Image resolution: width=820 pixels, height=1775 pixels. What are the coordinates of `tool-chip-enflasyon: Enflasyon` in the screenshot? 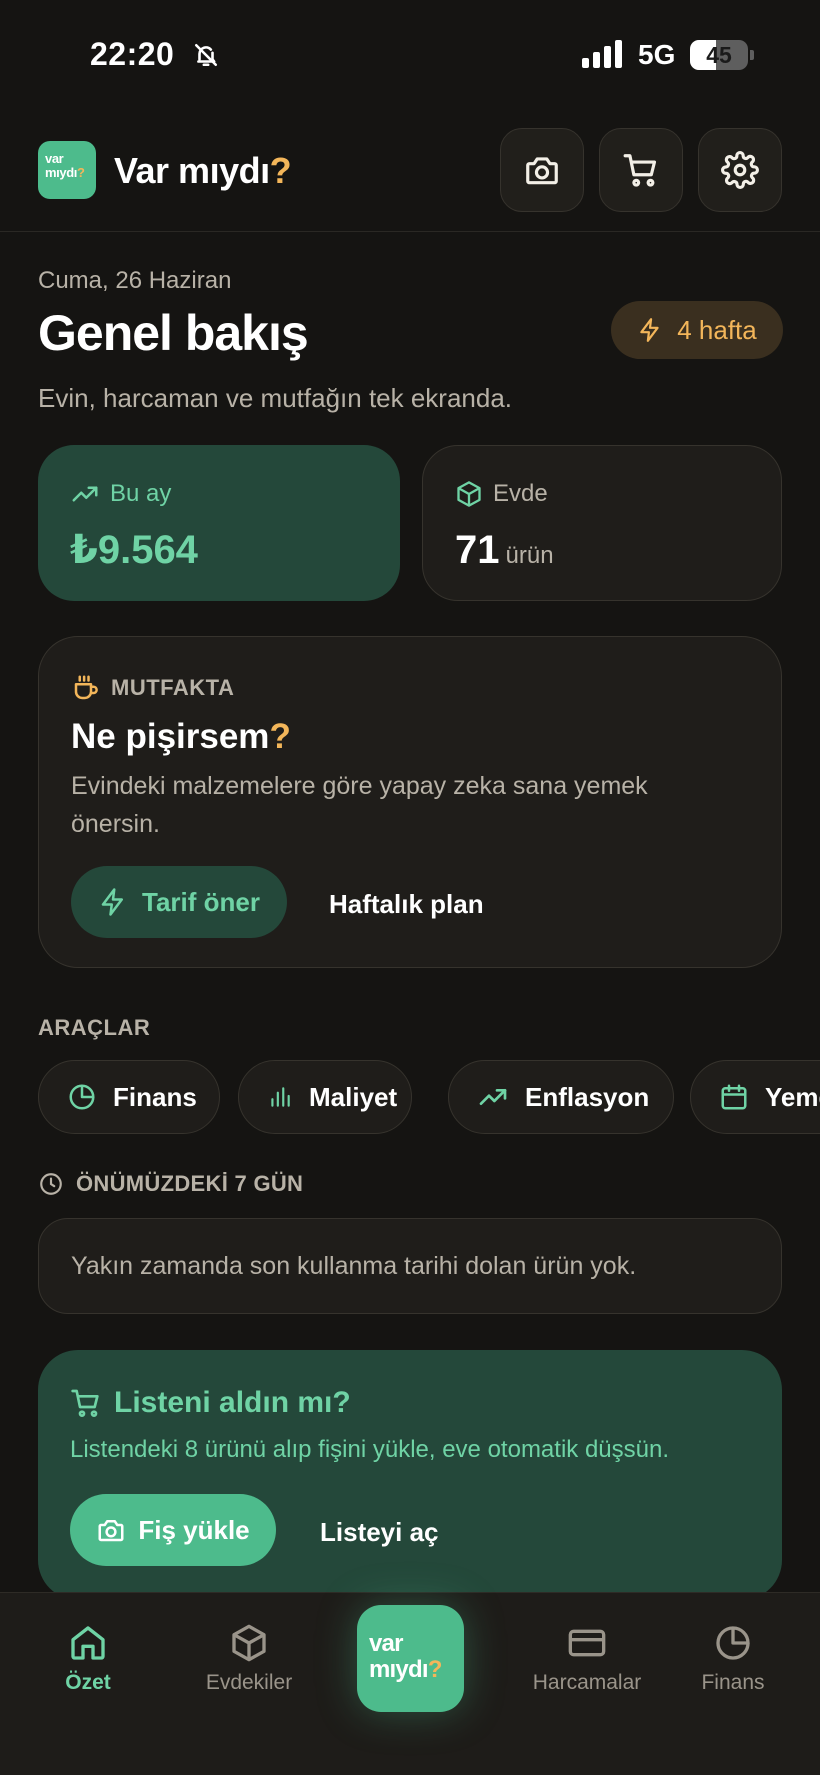 It's located at (561, 1097).